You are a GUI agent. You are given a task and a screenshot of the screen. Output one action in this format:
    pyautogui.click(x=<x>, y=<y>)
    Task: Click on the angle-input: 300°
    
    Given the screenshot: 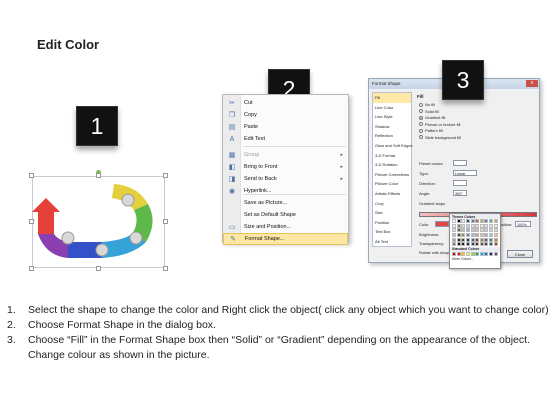 What is the action you would take?
    pyautogui.click(x=460, y=193)
    